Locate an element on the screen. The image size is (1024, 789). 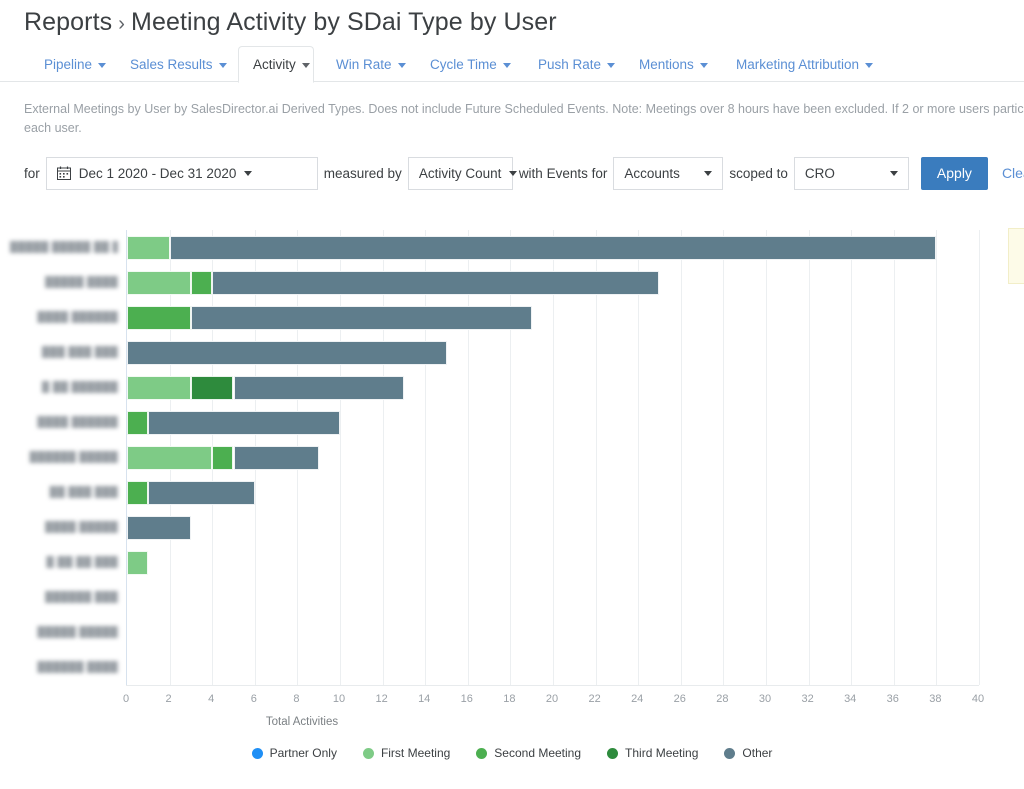
bar-segment-third-meeting is located at coordinates (212, 387).